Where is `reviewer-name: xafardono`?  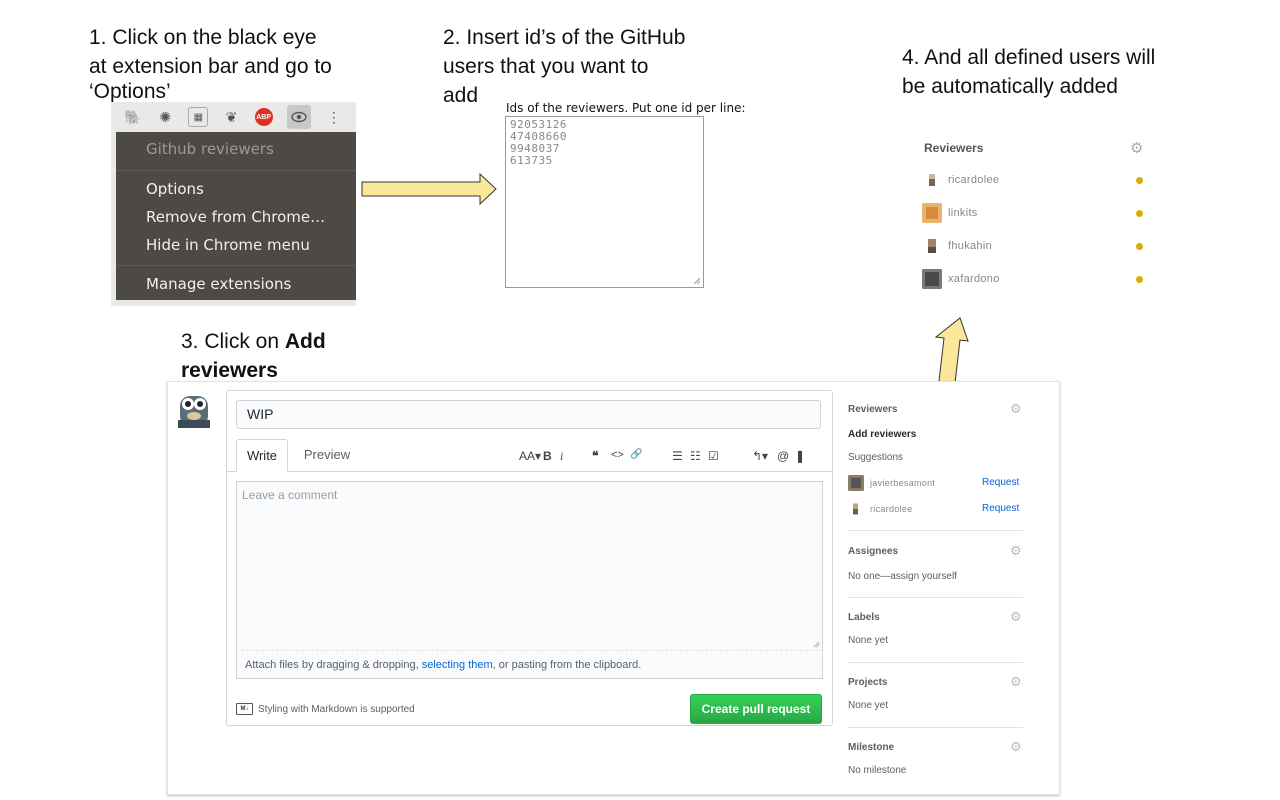 reviewer-name: xafardono is located at coordinates (974, 279).